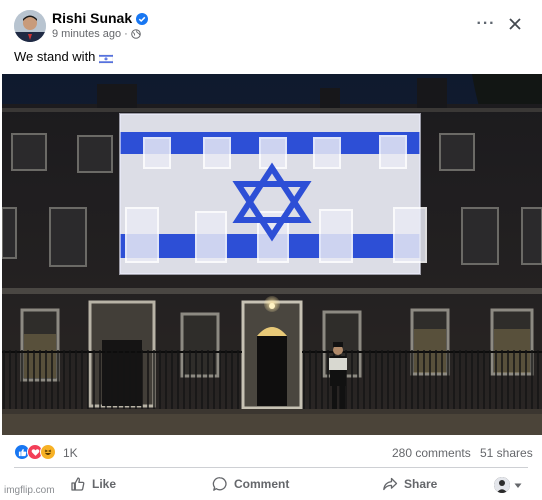  What do you see at coordinates (518, 485) in the screenshot?
I see `dropdown-caret-icon` at bounding box center [518, 485].